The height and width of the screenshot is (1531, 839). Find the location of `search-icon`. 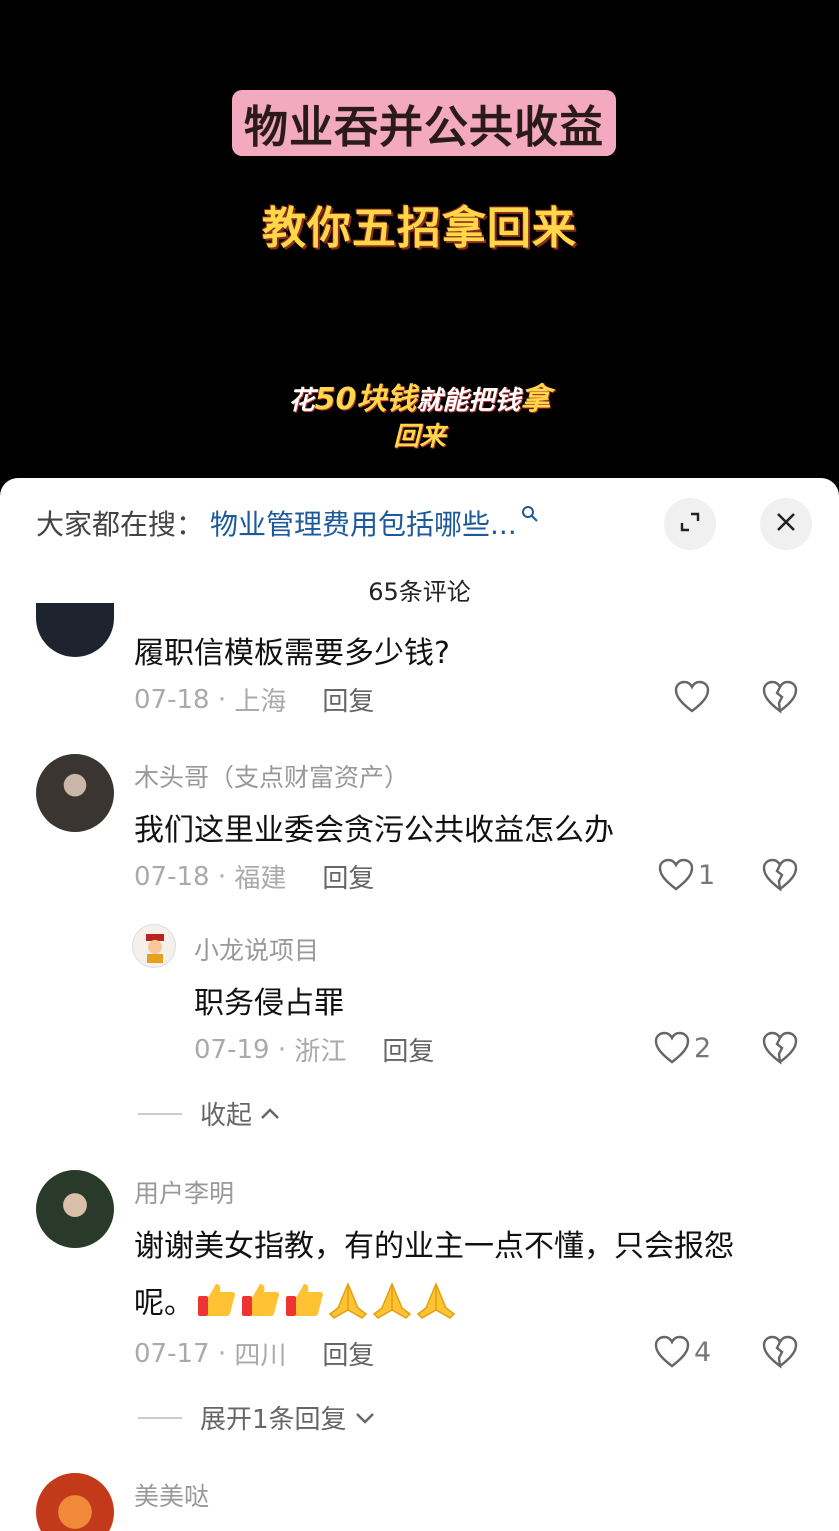

search-icon is located at coordinates (530, 516).